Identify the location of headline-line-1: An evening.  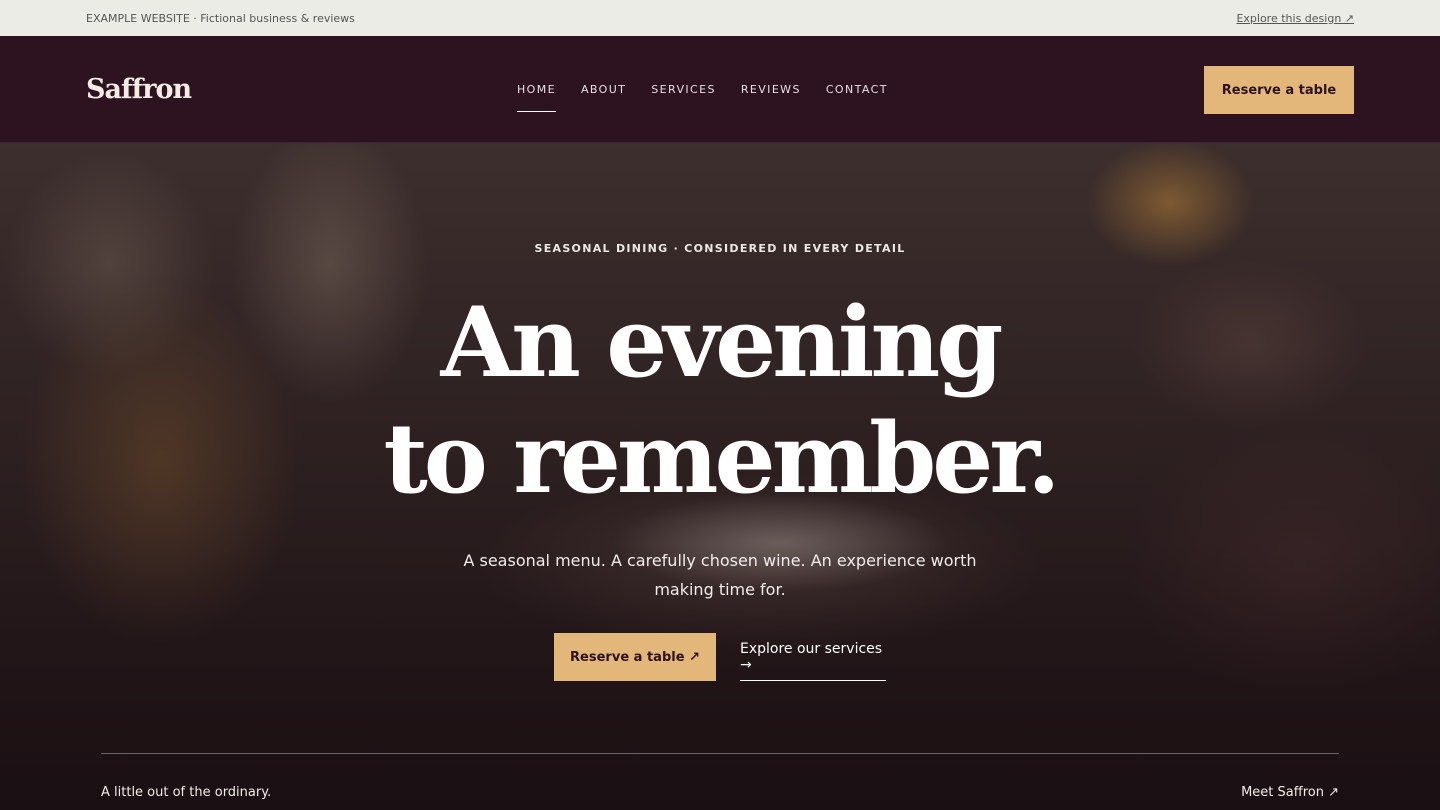
(722, 342).